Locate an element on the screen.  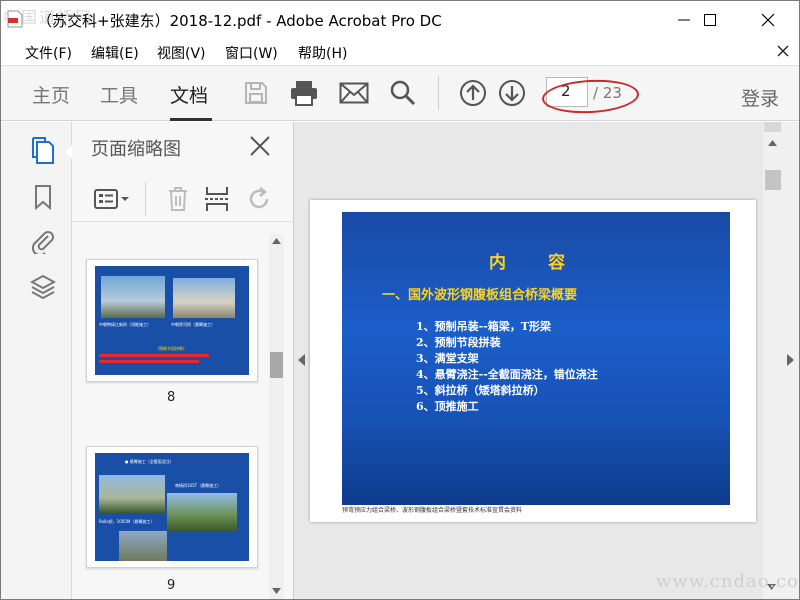
close-icon is located at coordinates (768, 20).